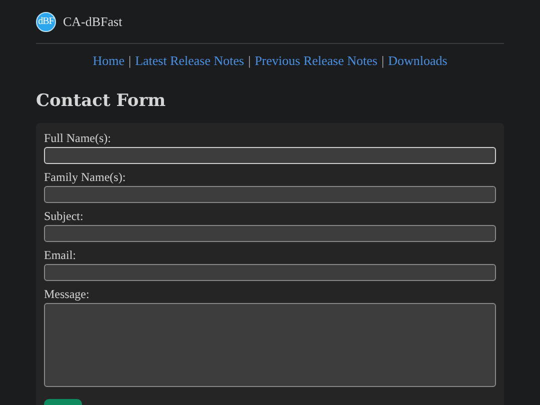 This screenshot has height=405, width=540. Describe the element at coordinates (78, 138) in the screenshot. I see `field-label: Full Name(s):` at that location.